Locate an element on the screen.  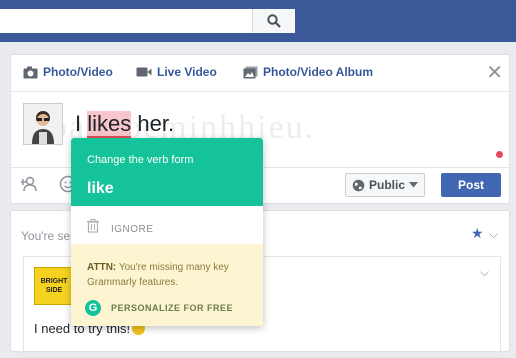
text-before: I is located at coordinates (81, 123).